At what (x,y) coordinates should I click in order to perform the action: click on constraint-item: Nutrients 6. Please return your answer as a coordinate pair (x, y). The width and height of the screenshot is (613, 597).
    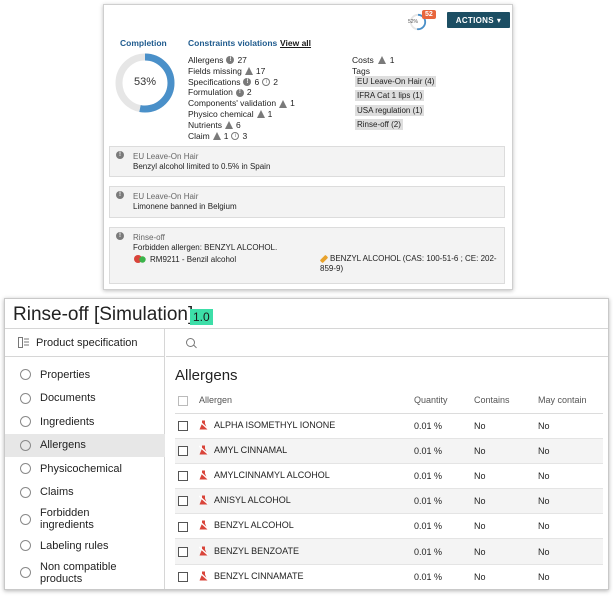
    Looking at the image, I should click on (241, 125).